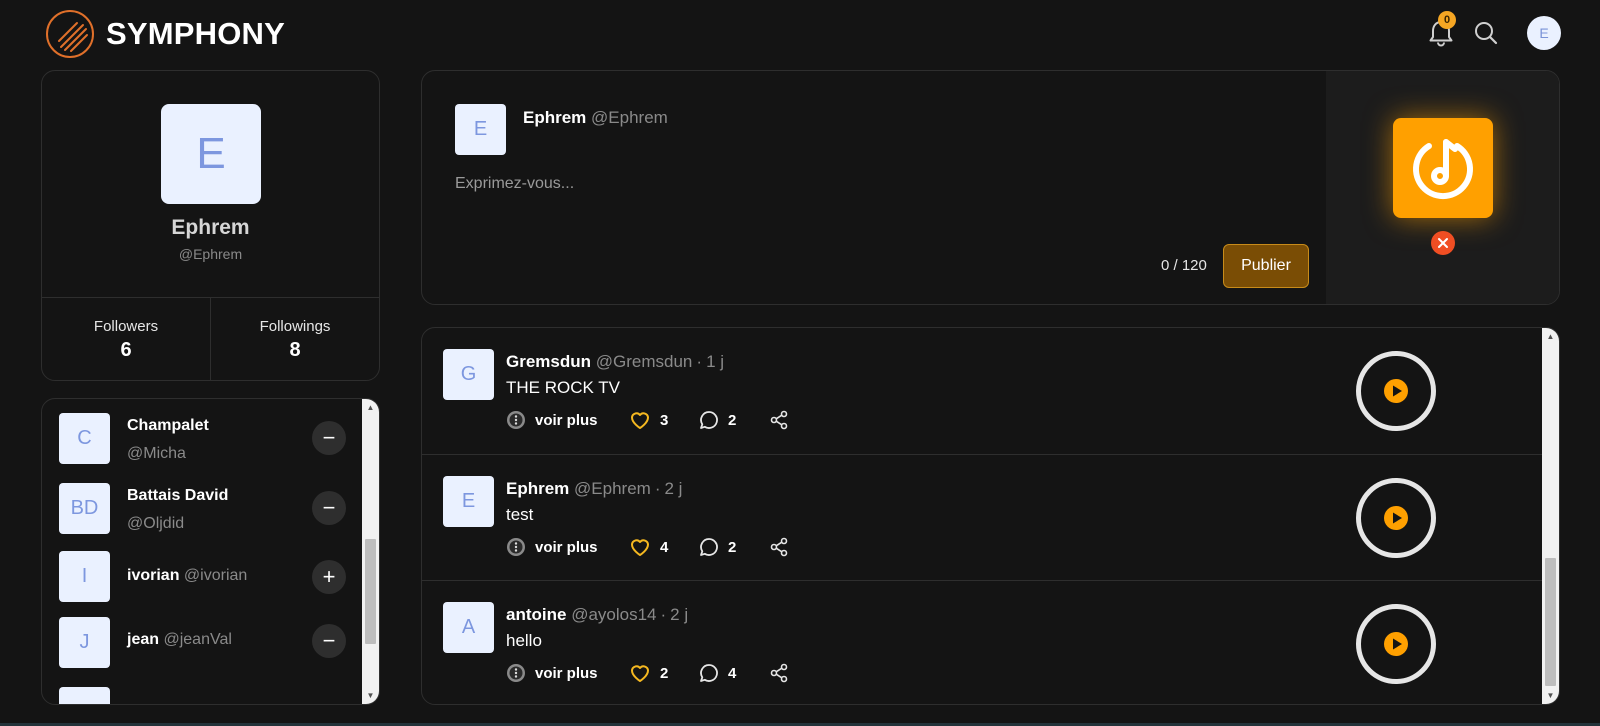 The height and width of the screenshot is (726, 1600). I want to click on post-actions: voir plus 3 2, so click(666, 420).